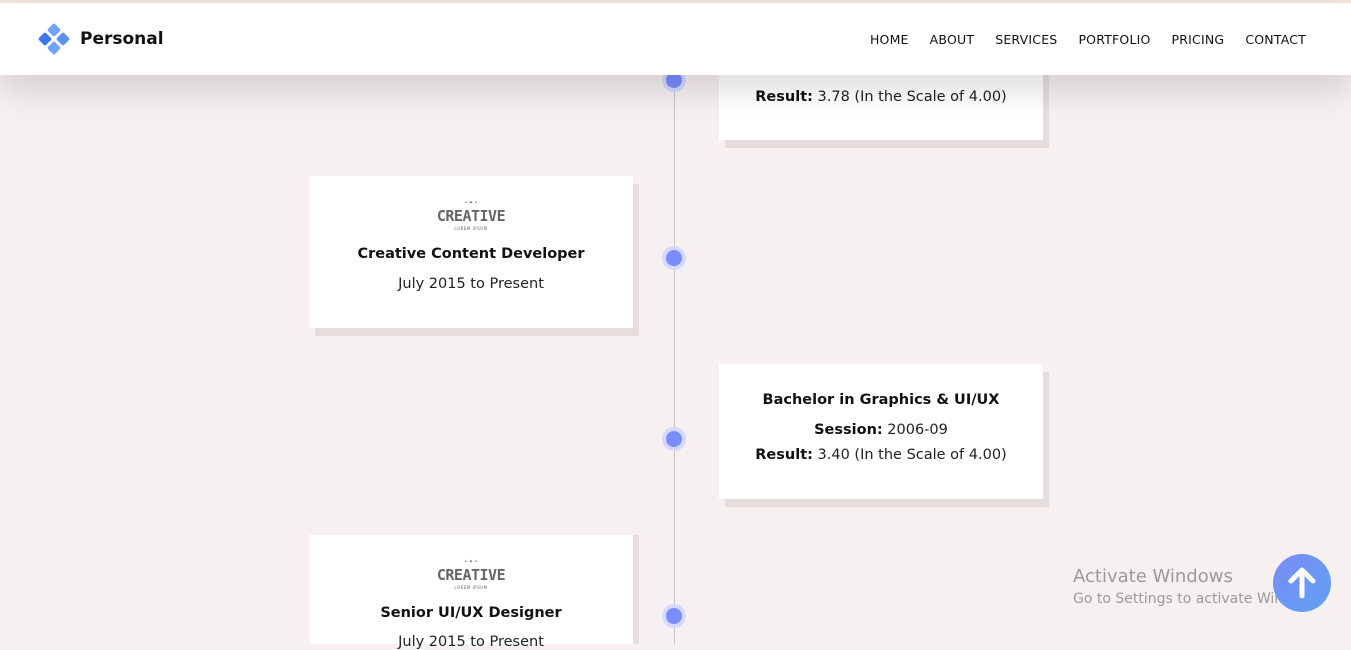 Image resolution: width=1351 pixels, height=650 pixels. I want to click on degree-title: Bachelor in Graphics & UI/UX, so click(881, 400).